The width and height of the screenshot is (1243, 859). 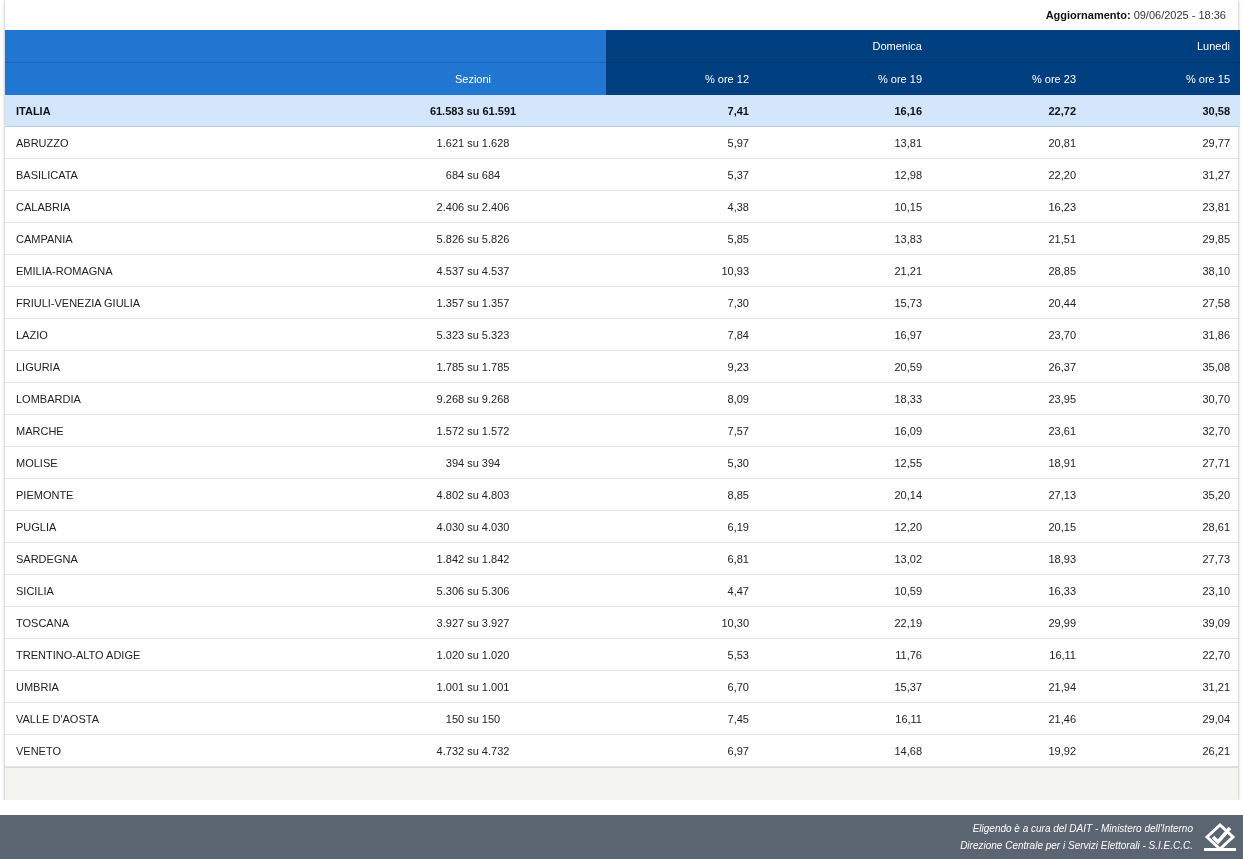 I want to click on turnout-value: 27,71, so click(x=1216, y=462).